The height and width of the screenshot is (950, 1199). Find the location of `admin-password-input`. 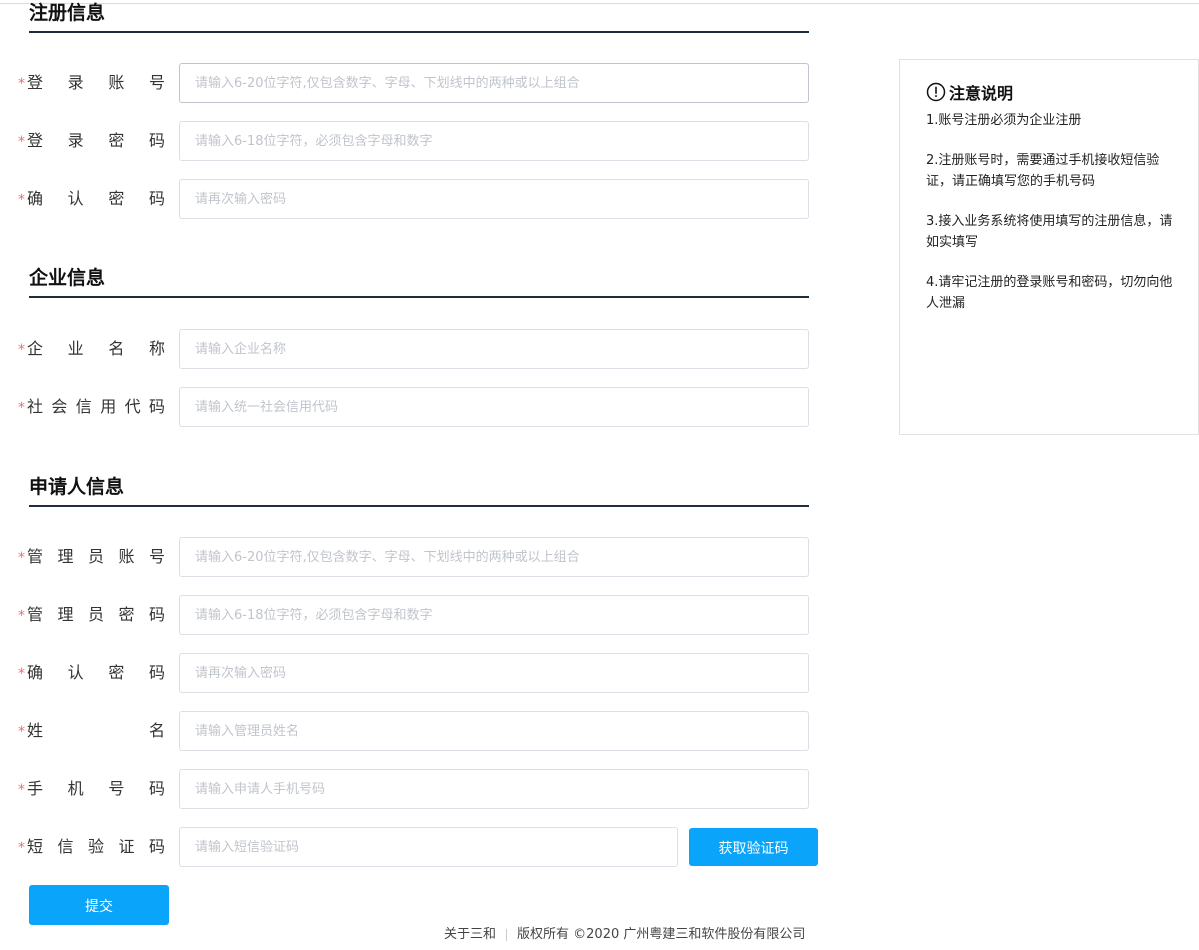

admin-password-input is located at coordinates (494, 615).